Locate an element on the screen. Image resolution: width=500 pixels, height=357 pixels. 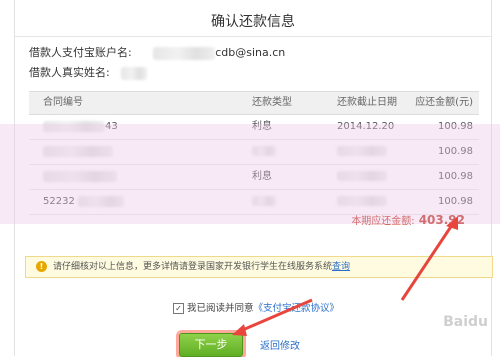
real-name-row: 借款人真实姓名: is located at coordinates (88, 72).